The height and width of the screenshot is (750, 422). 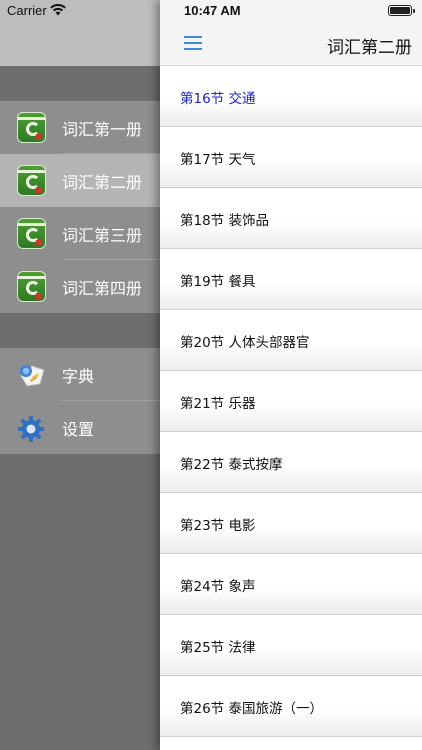 I want to click on menu-item-dictionary: 字典, so click(x=80, y=374).